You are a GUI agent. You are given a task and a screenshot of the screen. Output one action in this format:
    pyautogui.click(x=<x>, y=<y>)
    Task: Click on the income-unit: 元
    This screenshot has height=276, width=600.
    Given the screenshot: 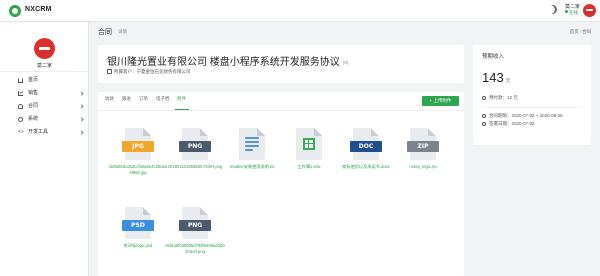 What is the action you would take?
    pyautogui.click(x=508, y=80)
    